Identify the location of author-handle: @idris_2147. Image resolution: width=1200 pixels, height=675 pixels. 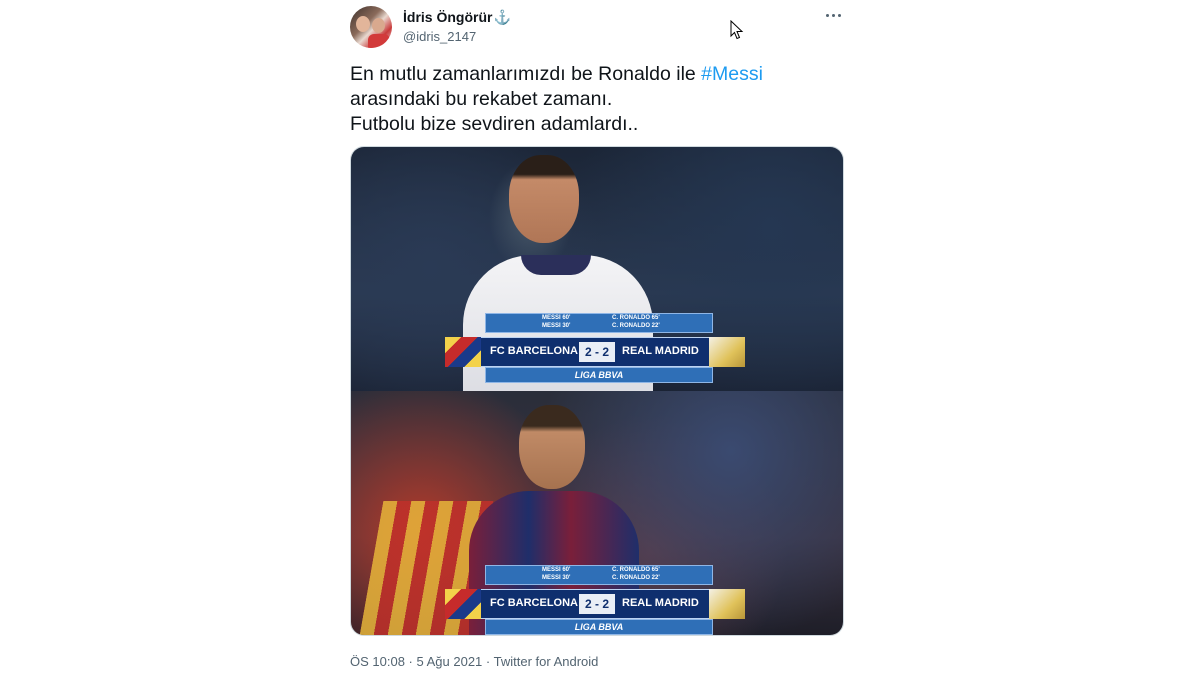
(439, 36).